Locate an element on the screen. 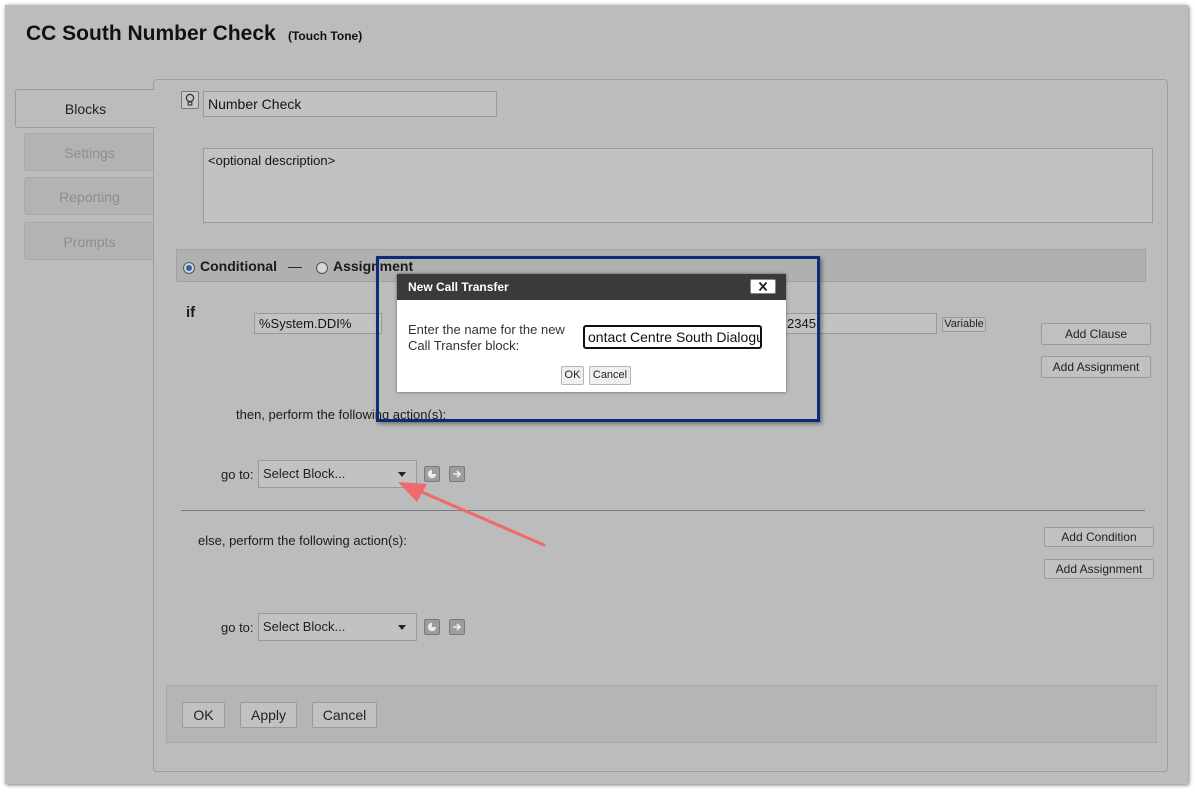 The image size is (1195, 792). annotation-arrow is located at coordinates (472, 514).